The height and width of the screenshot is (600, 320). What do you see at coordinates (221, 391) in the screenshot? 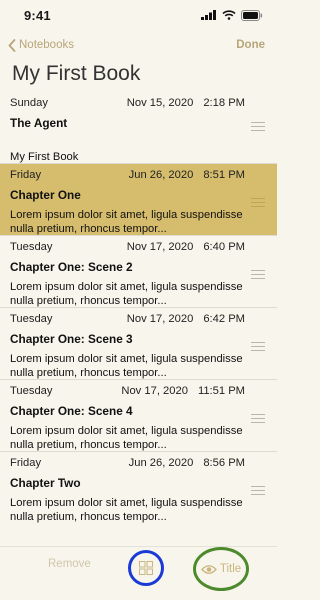
I see `row-time: 11:51 PM` at bounding box center [221, 391].